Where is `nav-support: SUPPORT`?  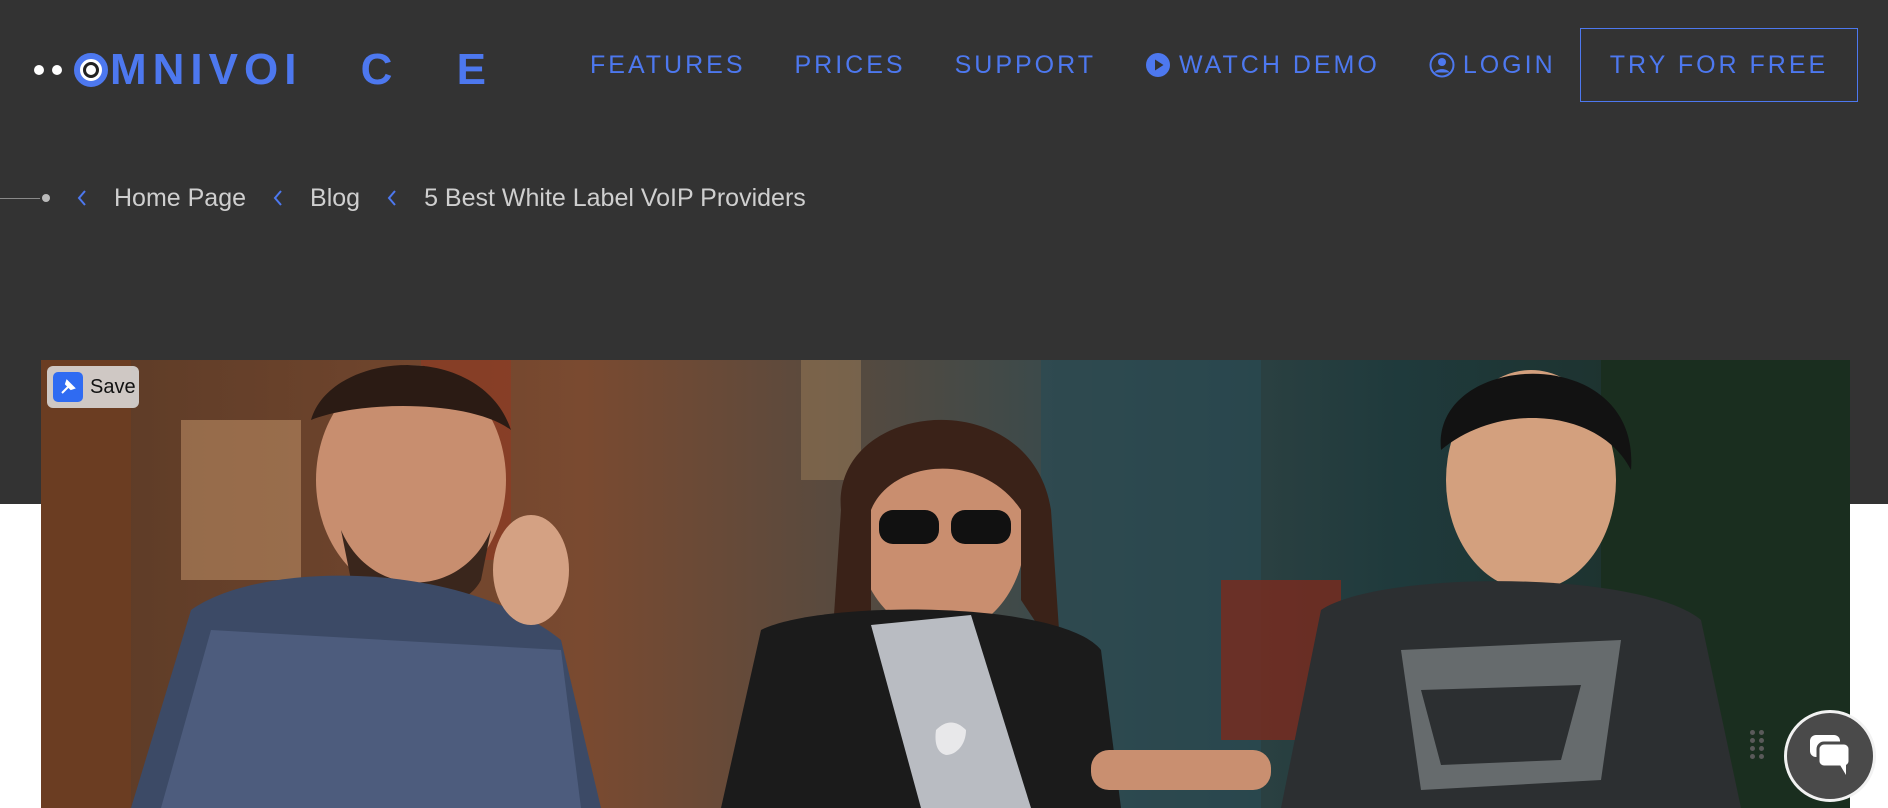
nav-support: SUPPORT is located at coordinates (1025, 65).